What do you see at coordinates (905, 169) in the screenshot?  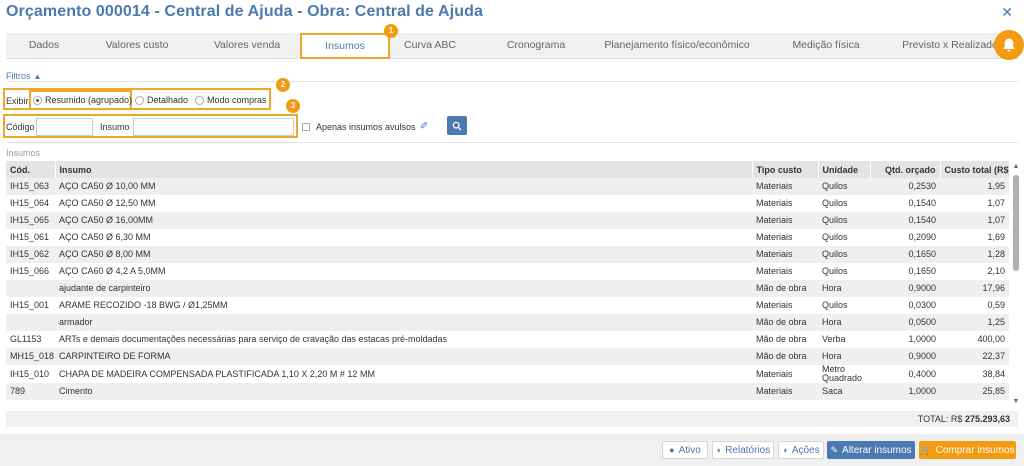 I see `col-header-qtd: Qtd. orçado` at bounding box center [905, 169].